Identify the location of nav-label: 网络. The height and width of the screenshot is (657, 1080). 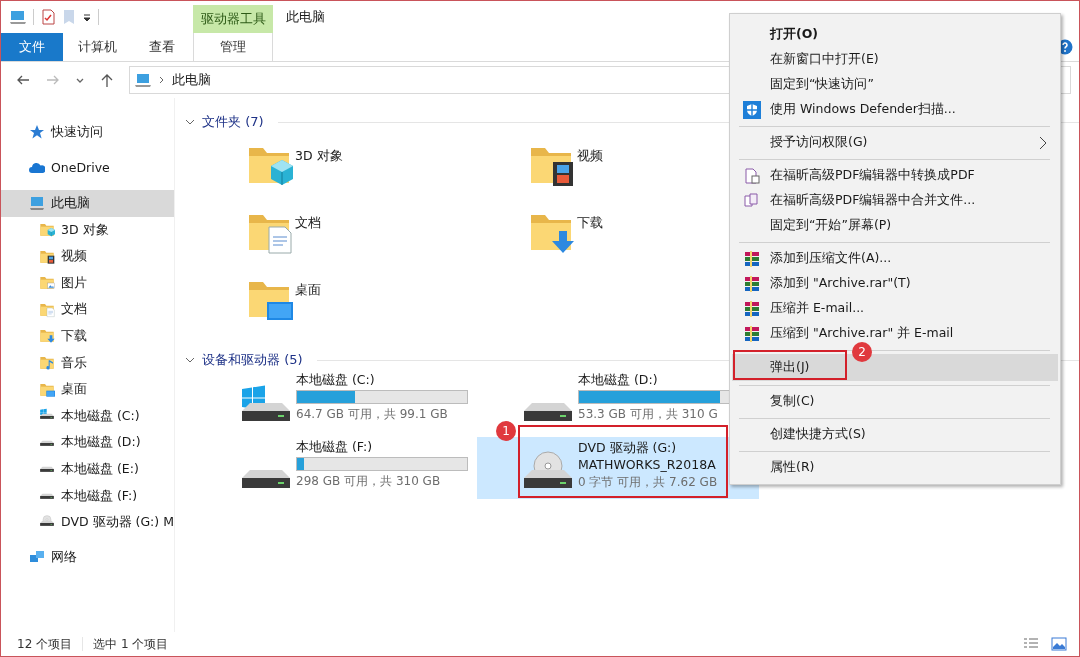
(64, 557).